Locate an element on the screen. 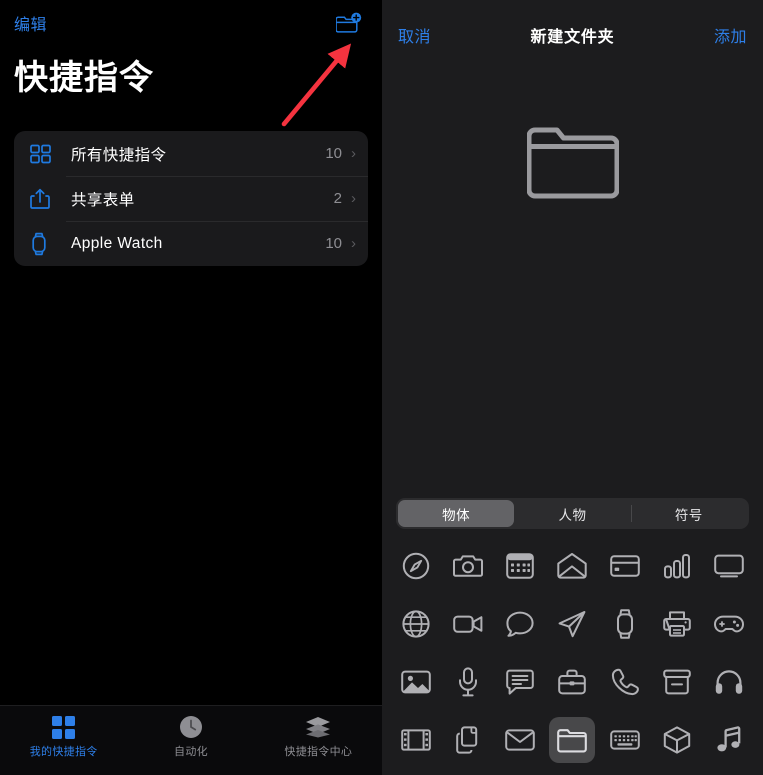 The width and height of the screenshot is (763, 775). text-bubble-icon is located at coordinates (520, 682).